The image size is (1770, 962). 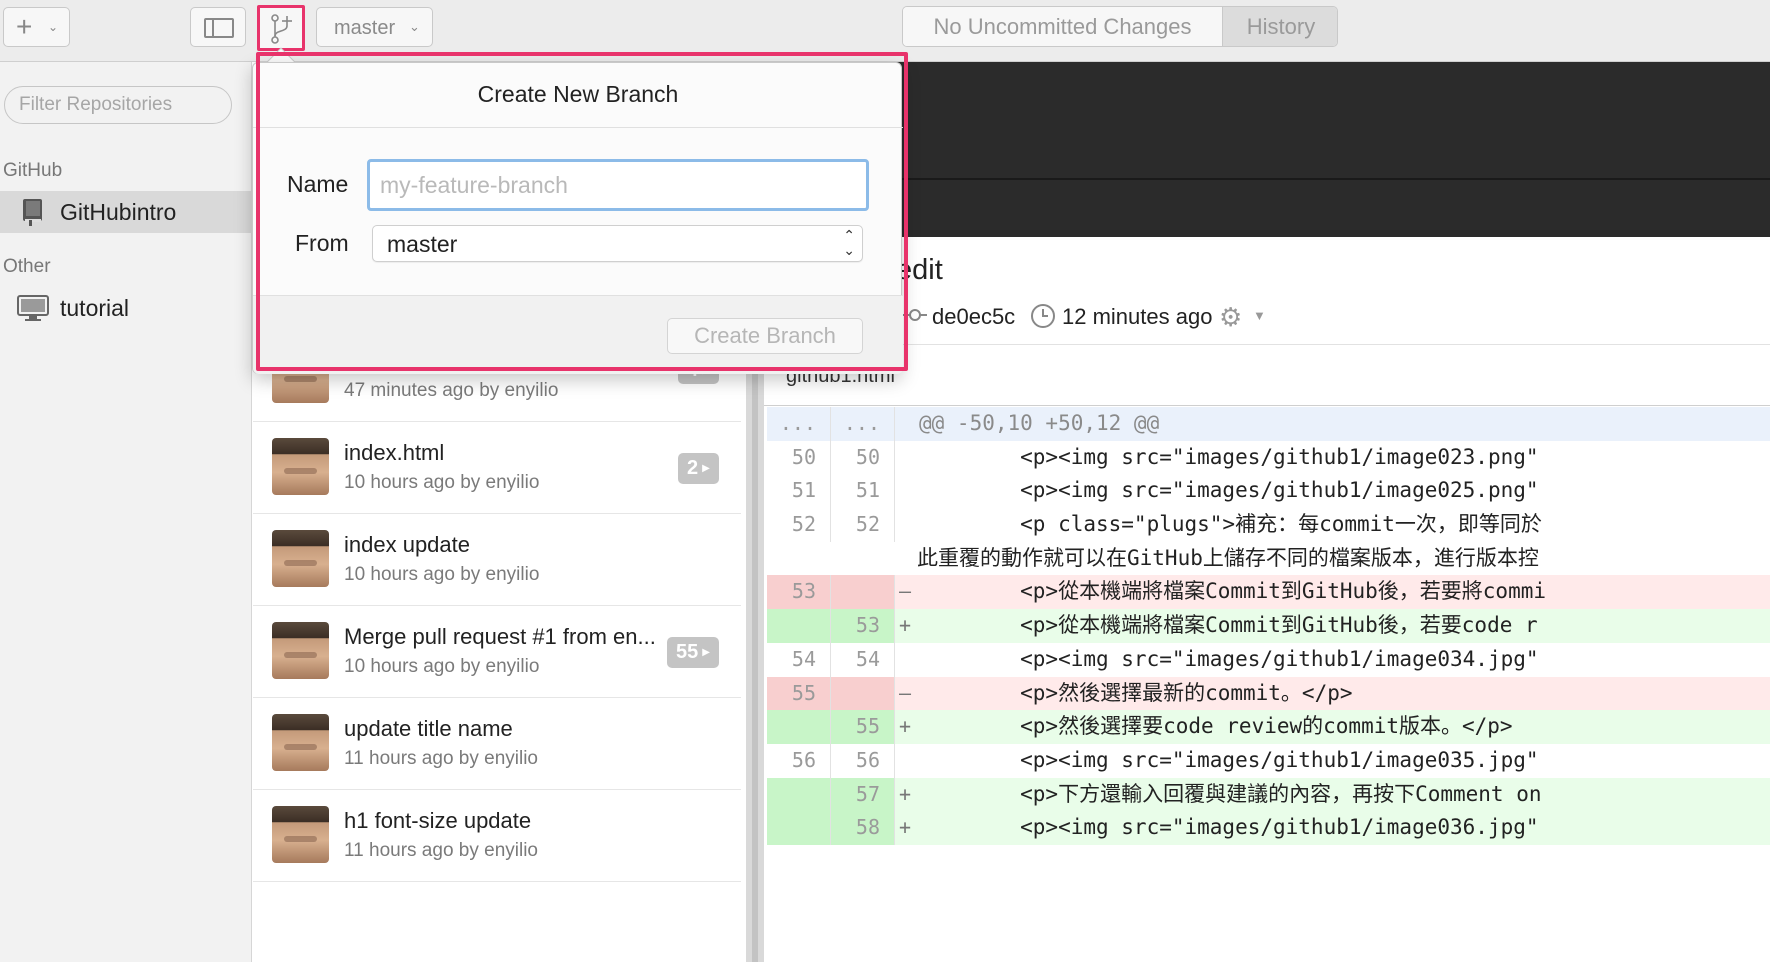 What do you see at coordinates (693, 652) in the screenshot?
I see `file-count-badge: 55 ▶` at bounding box center [693, 652].